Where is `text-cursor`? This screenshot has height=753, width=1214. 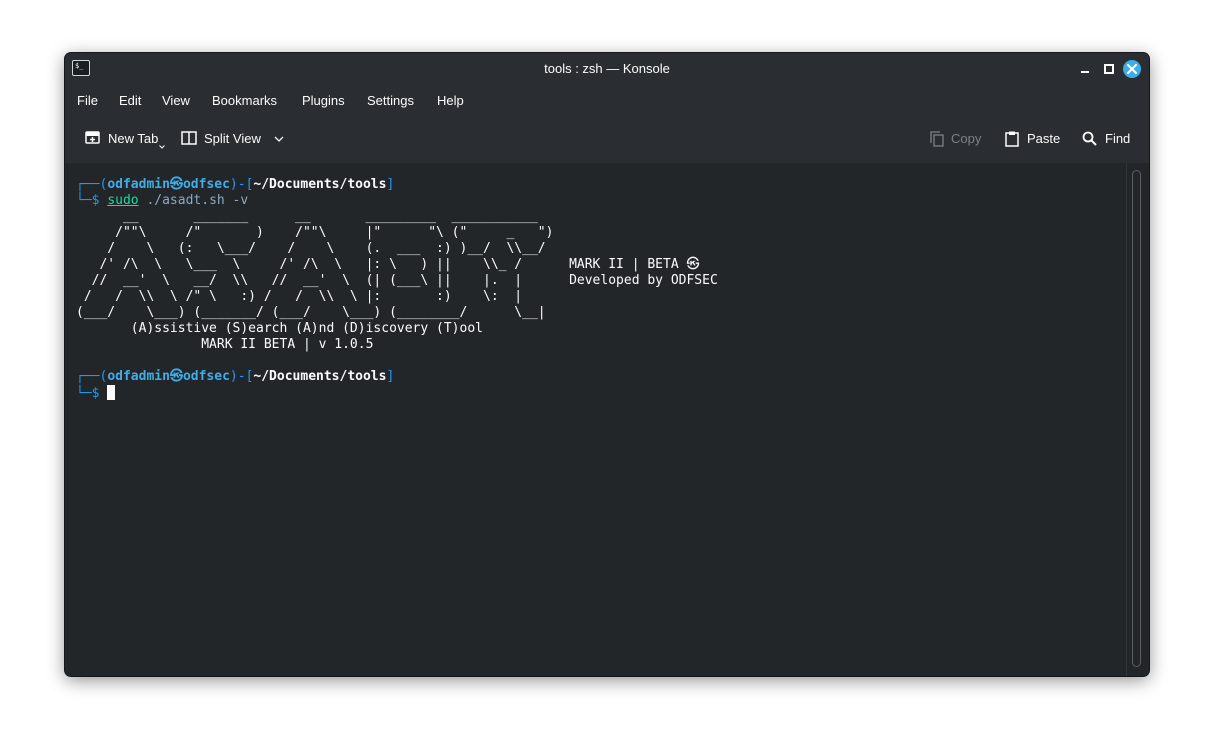 text-cursor is located at coordinates (111, 392).